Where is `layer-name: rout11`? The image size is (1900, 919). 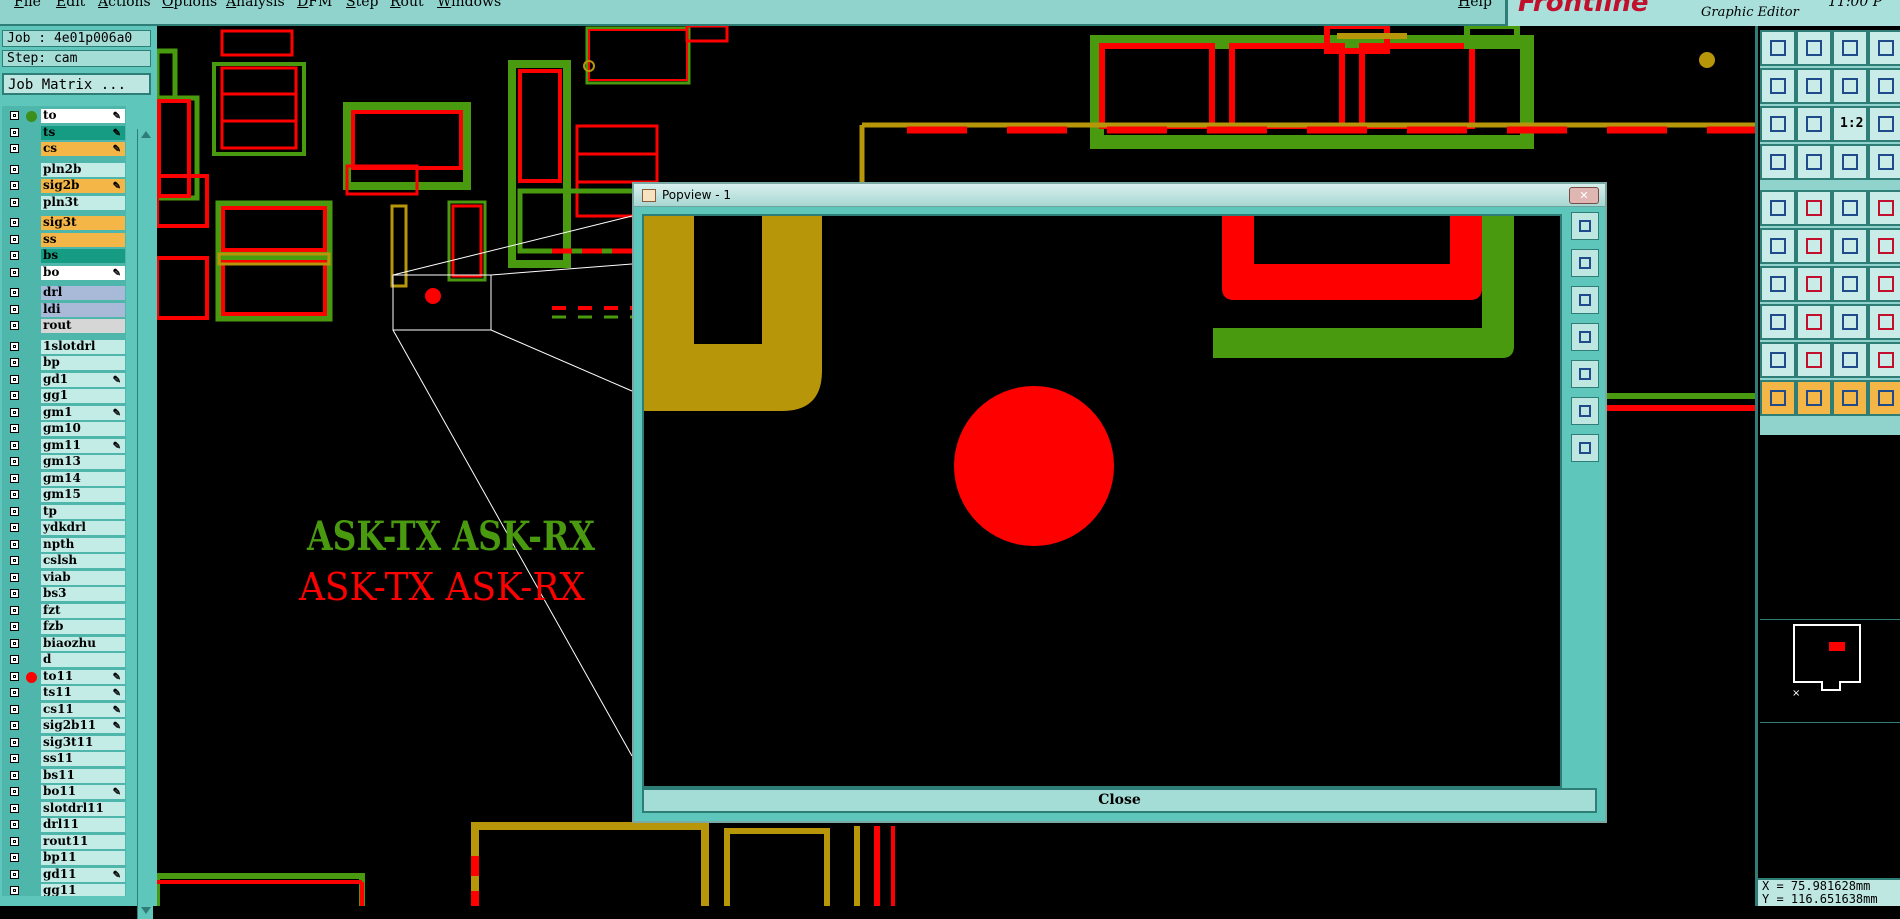
layer-name: rout11 is located at coordinates (83, 841).